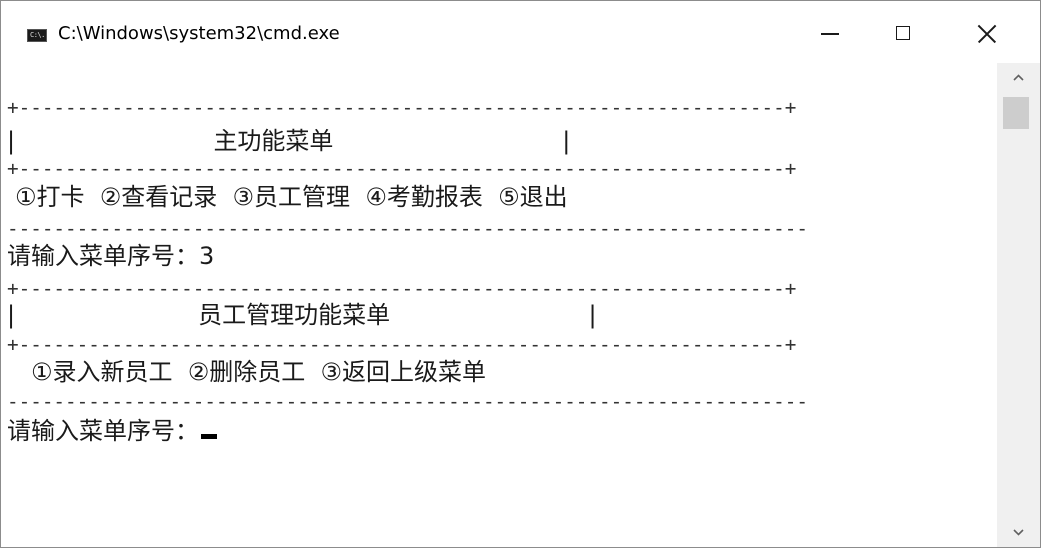 Image resolution: width=1041 pixels, height=548 pixels. What do you see at coordinates (903, 33) in the screenshot?
I see `maximize-button` at bounding box center [903, 33].